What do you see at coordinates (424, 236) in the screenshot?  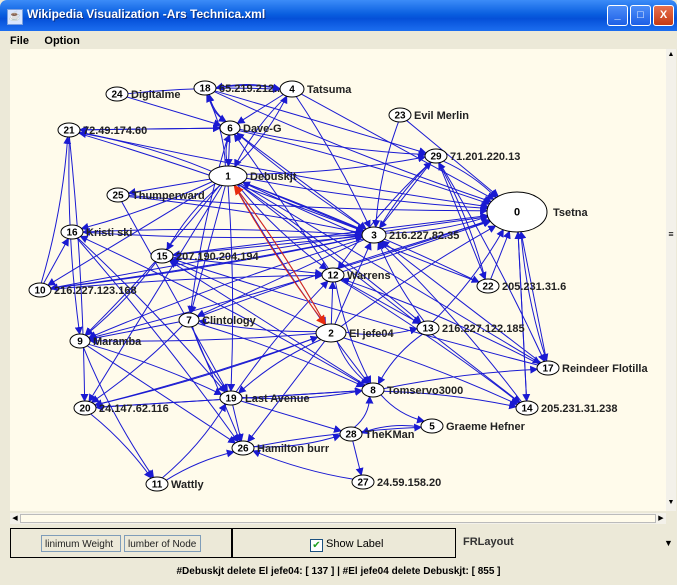 I see `node-label: 216.227.82.35` at bounding box center [424, 236].